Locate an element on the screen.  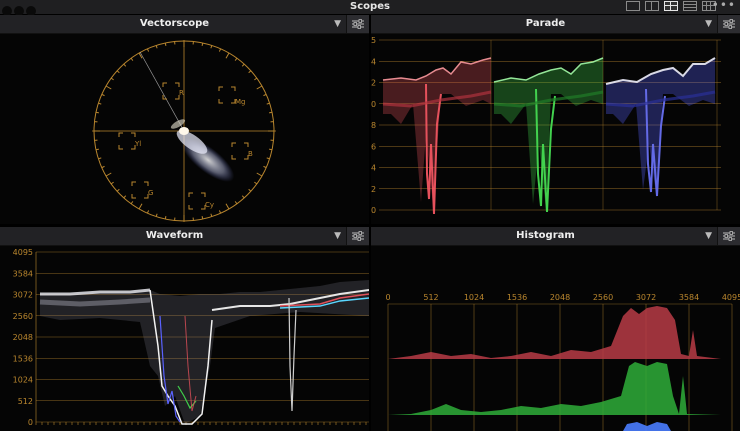
stacked-view-icon is located at coordinates (690, 6).